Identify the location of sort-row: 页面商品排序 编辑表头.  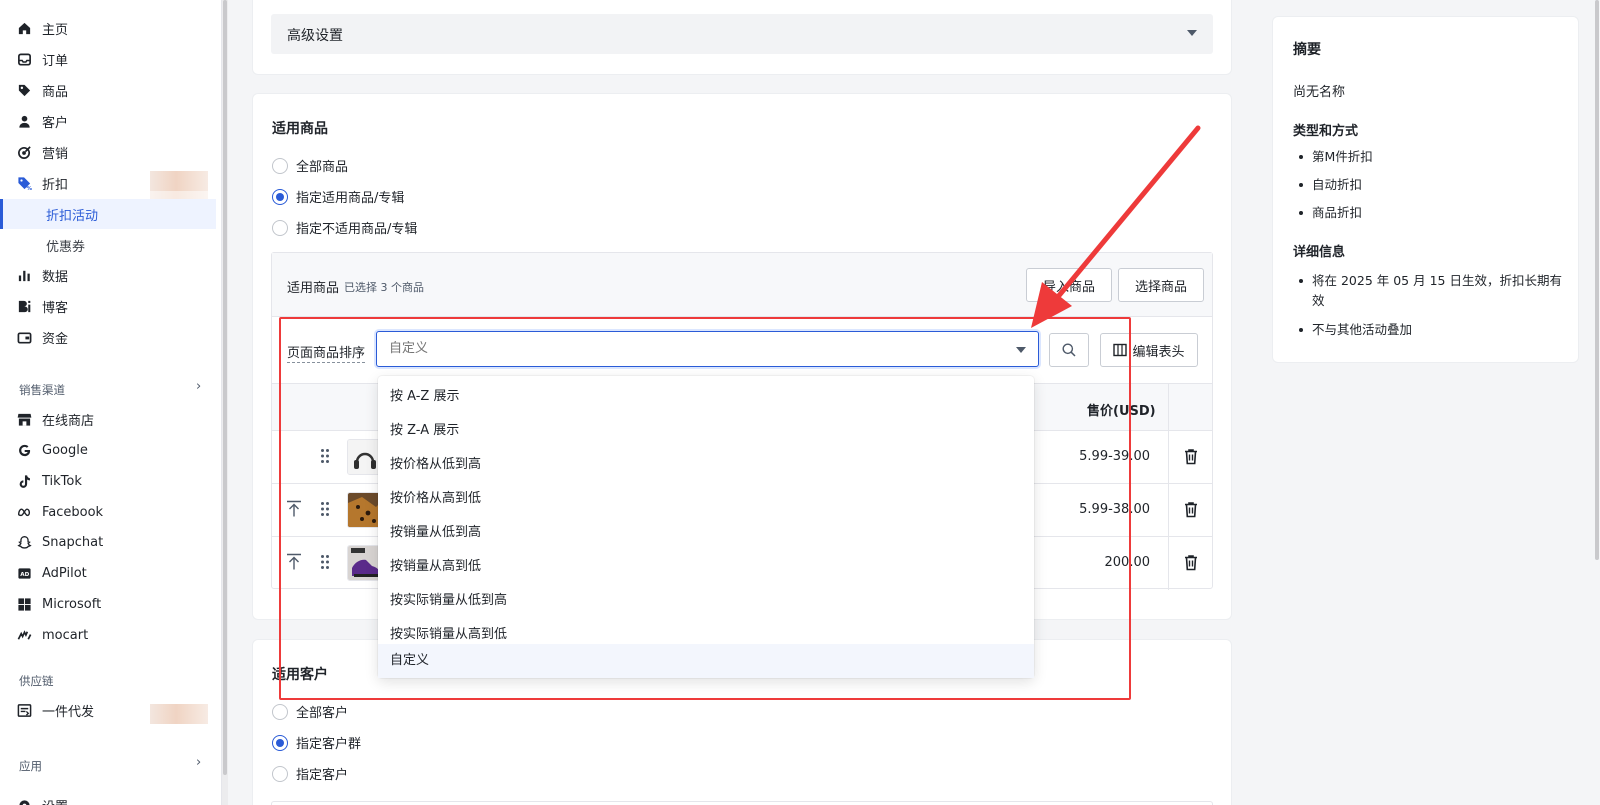
(742, 350).